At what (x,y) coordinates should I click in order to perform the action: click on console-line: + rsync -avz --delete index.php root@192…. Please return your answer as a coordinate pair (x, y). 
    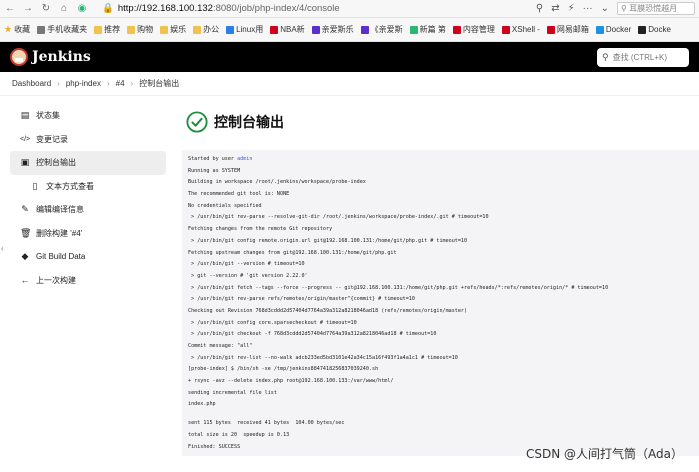
    Looking at the image, I should click on (443, 382).